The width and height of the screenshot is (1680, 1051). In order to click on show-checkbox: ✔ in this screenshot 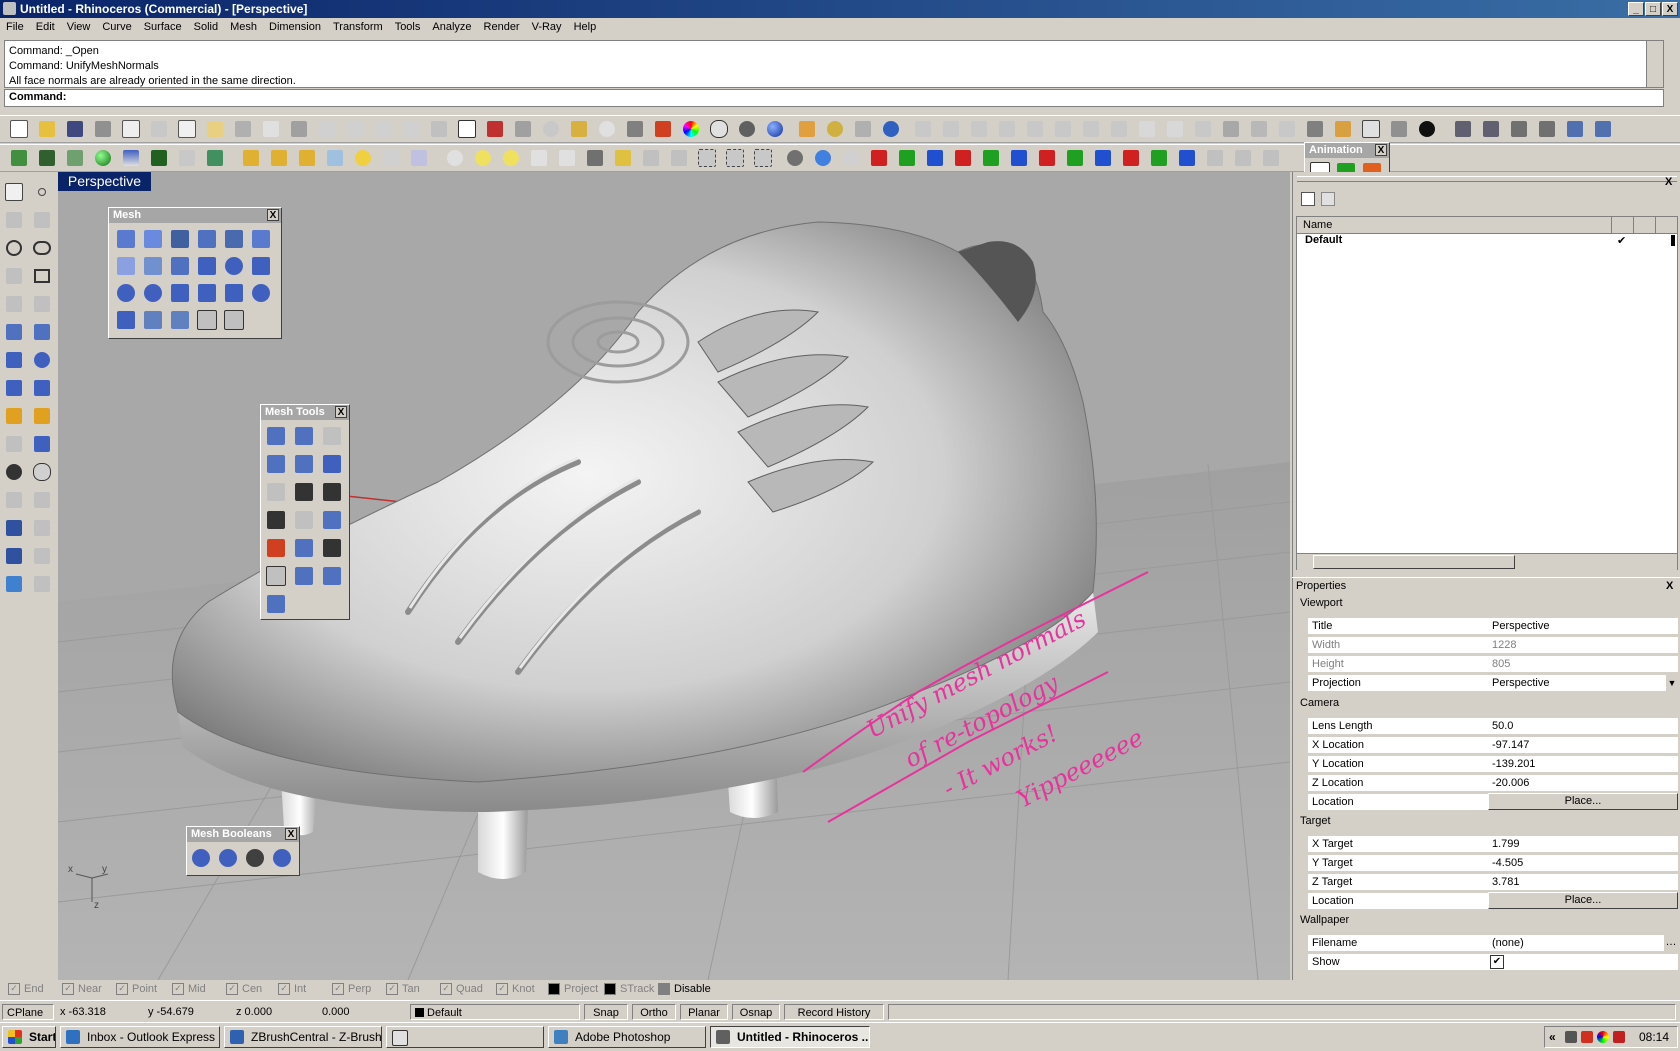, I will do `click(1583, 962)`.